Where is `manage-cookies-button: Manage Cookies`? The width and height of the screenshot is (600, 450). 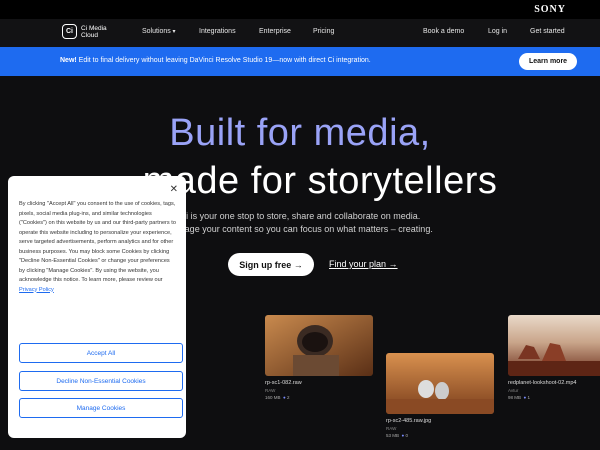
manage-cookies-button: Manage Cookies is located at coordinates (101, 408).